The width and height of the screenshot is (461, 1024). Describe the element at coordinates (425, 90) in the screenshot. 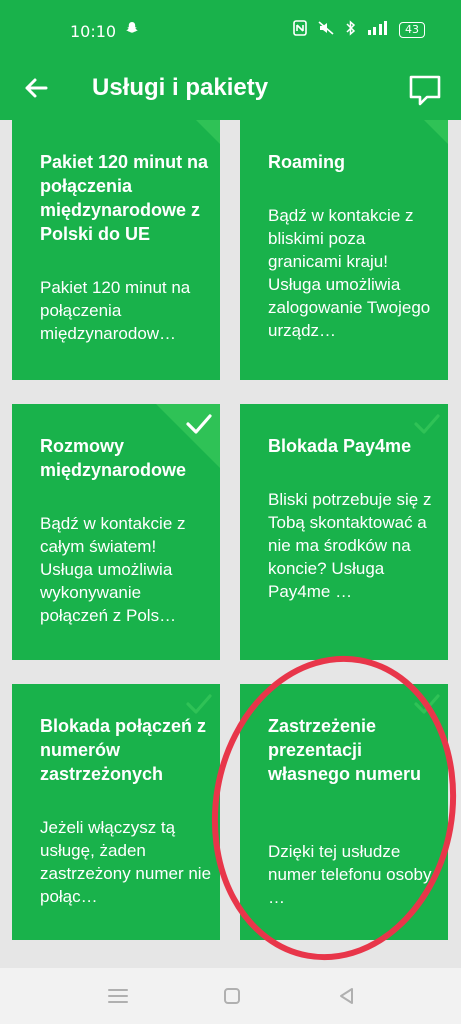

I see `chat-icon` at that location.